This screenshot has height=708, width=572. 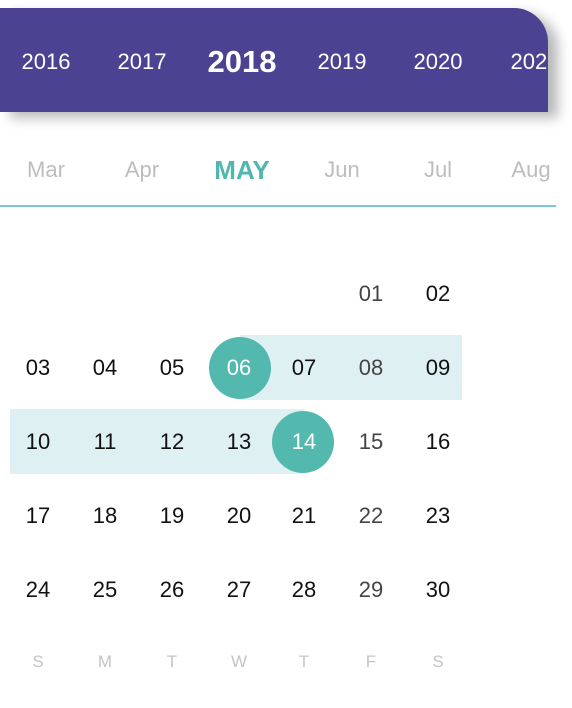 I want to click on day-cell: 03, so click(x=38, y=368).